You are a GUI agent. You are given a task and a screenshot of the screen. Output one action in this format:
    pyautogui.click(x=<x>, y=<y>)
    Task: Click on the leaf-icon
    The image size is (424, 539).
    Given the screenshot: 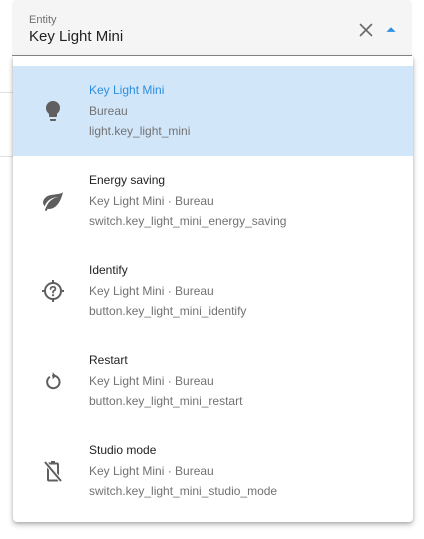 What is the action you would take?
    pyautogui.click(x=53, y=201)
    